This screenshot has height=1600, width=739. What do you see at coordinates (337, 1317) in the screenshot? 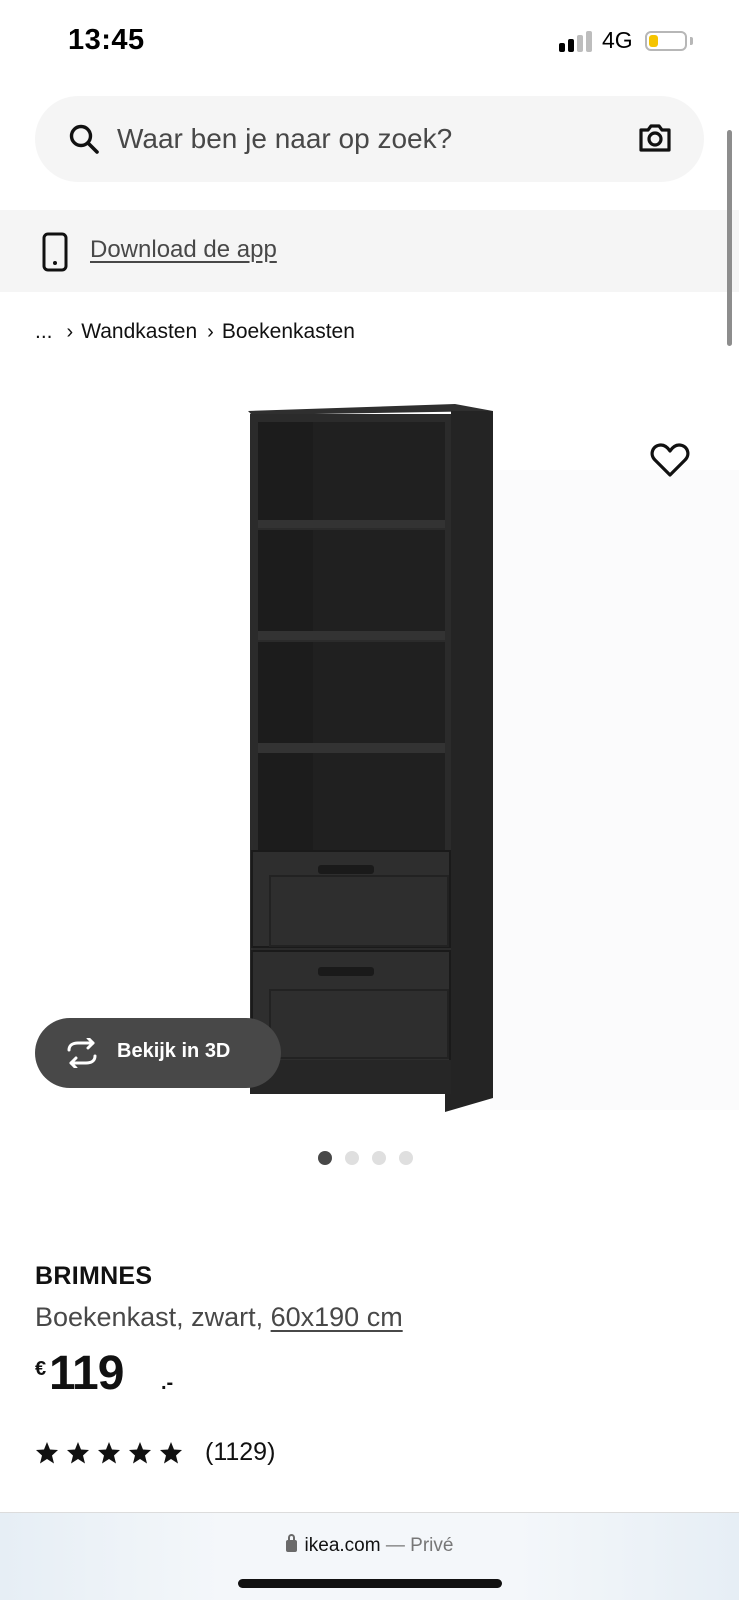
I see `product-size-link: 60x190 cm` at bounding box center [337, 1317].